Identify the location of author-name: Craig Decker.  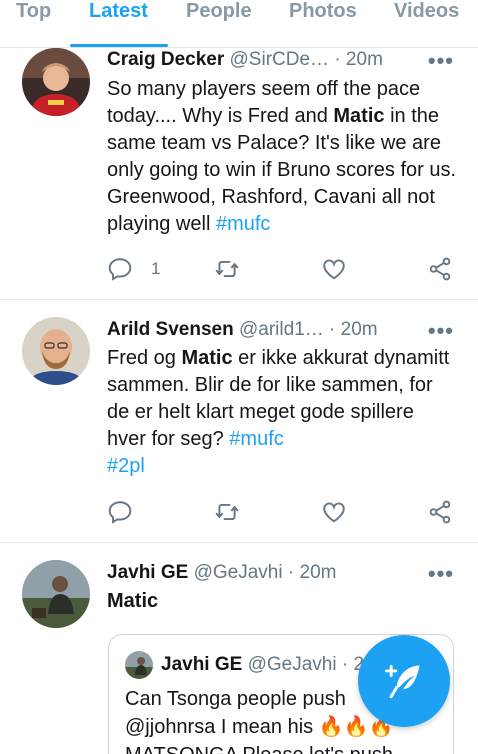
(165, 59).